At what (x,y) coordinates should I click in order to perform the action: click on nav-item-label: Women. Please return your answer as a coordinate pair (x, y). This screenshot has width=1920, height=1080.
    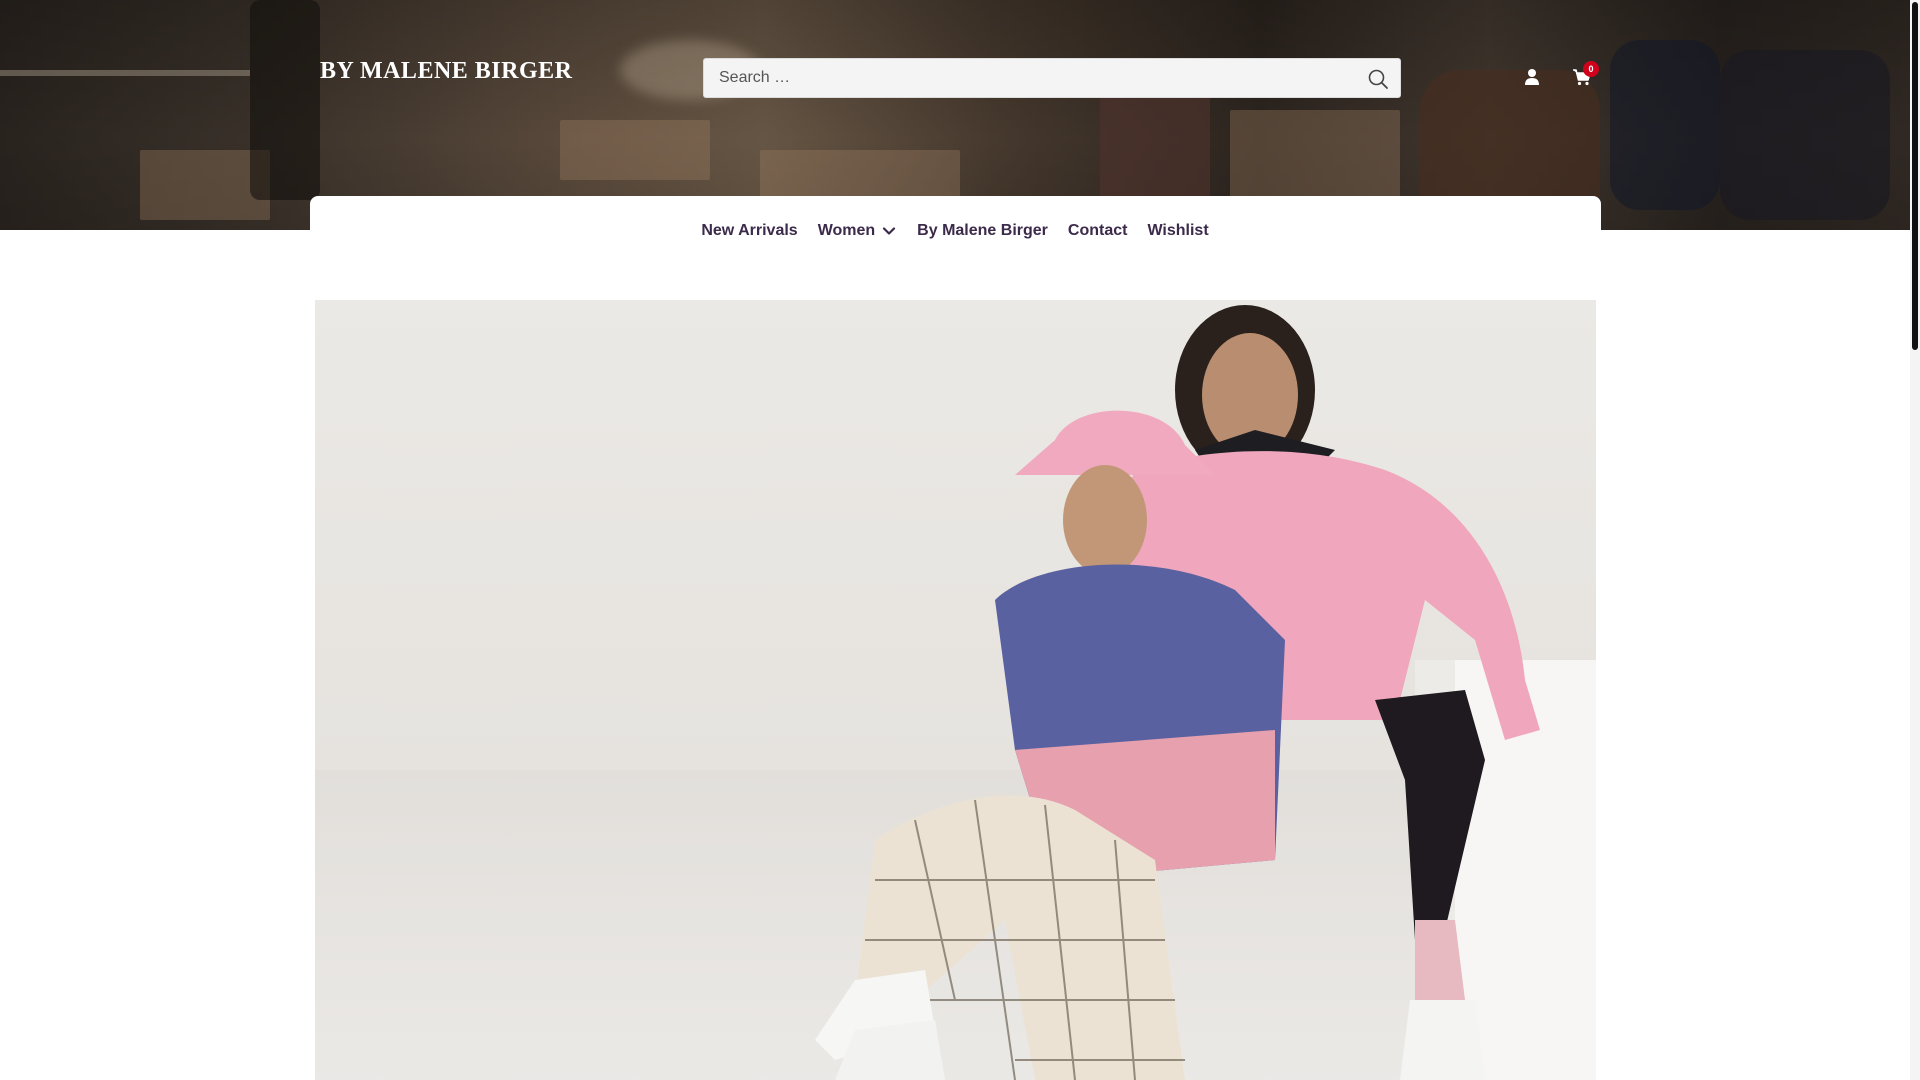
    Looking at the image, I should click on (846, 230).